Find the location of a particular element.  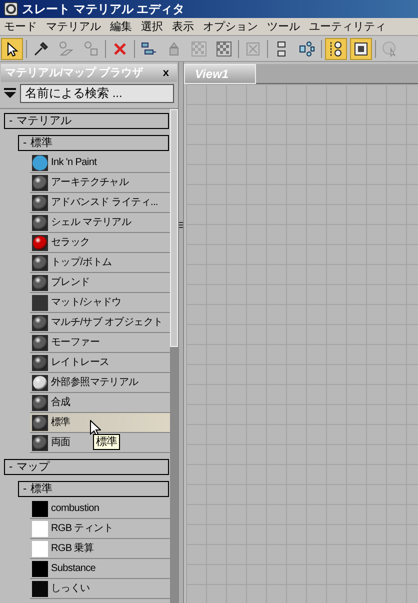

material-item: セラック is located at coordinates (100, 243).